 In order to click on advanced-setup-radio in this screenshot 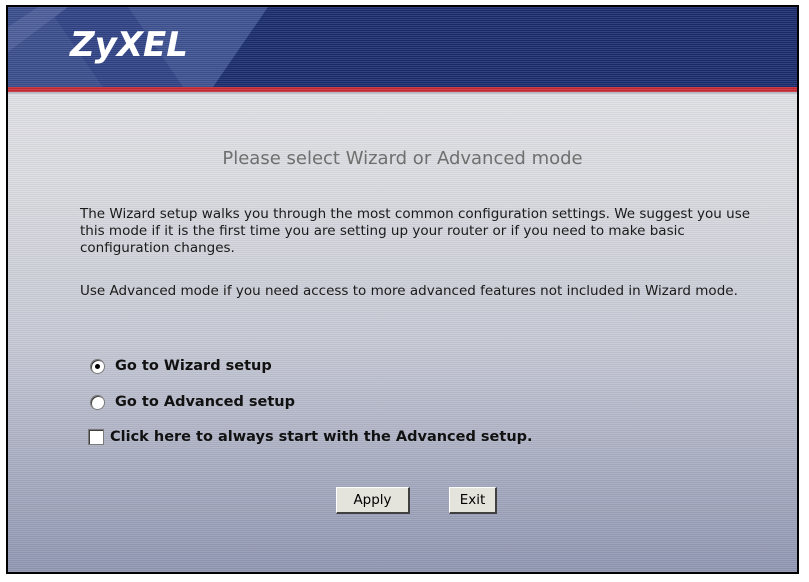, I will do `click(97, 402)`.